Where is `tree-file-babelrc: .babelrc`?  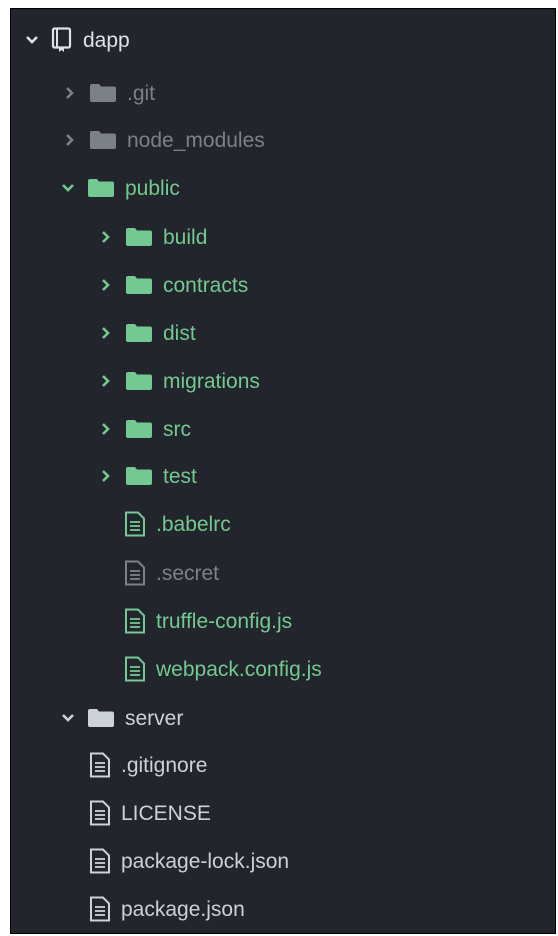
tree-file-babelrc: .babelrc is located at coordinates (283, 524).